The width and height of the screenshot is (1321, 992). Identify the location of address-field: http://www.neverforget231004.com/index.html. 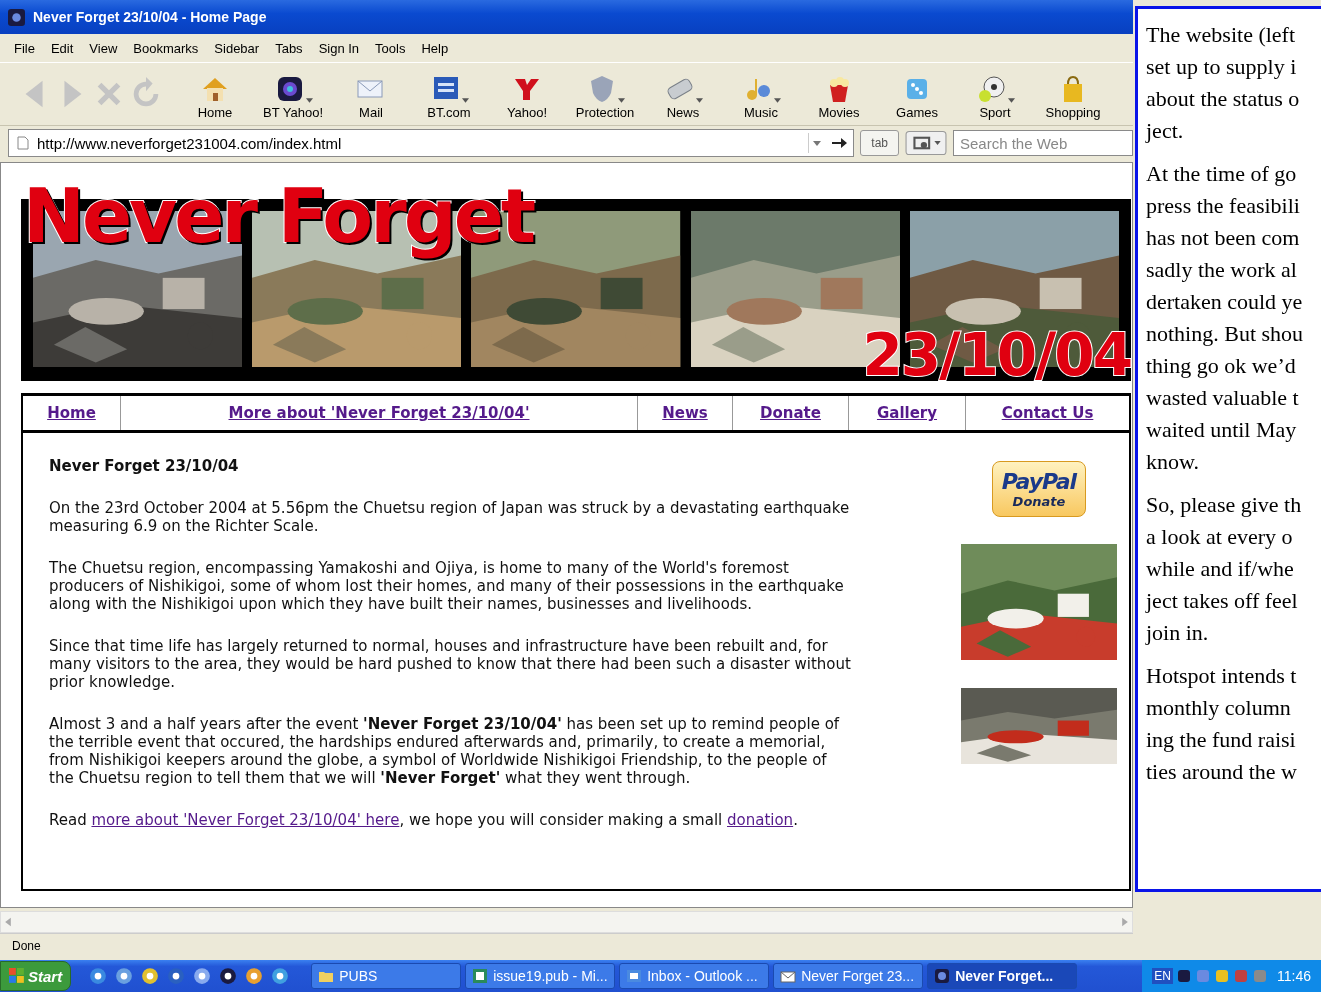
(431, 143).